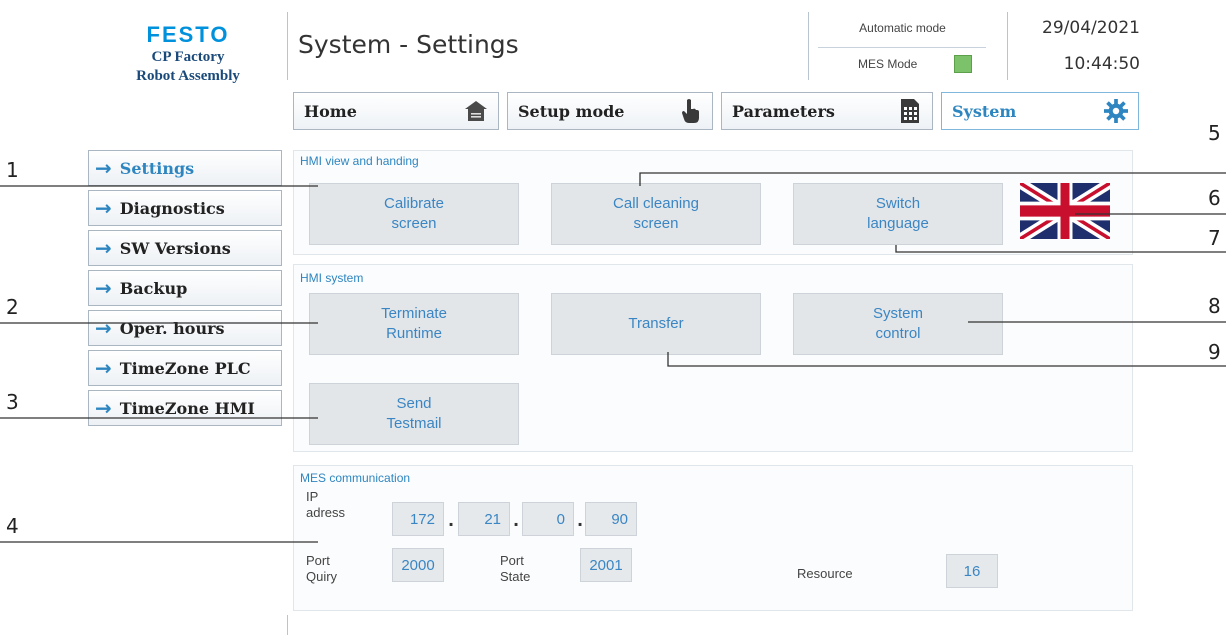  Describe the element at coordinates (1214, 198) in the screenshot. I see `callout-6: 6` at that location.